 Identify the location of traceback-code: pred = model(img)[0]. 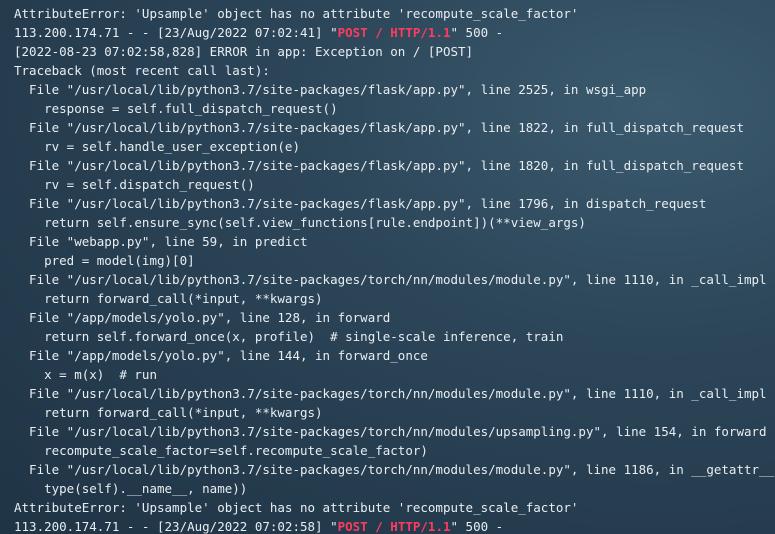
(104, 260).